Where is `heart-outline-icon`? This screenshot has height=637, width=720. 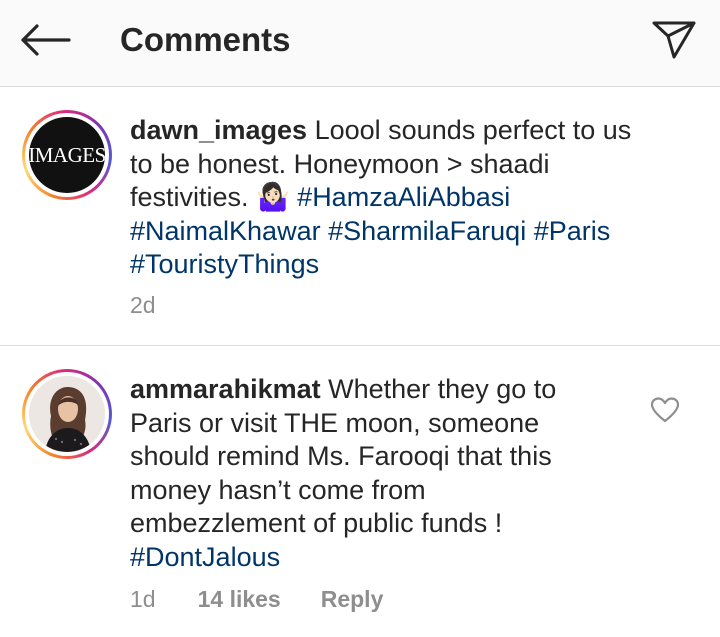
heart-outline-icon is located at coordinates (665, 410).